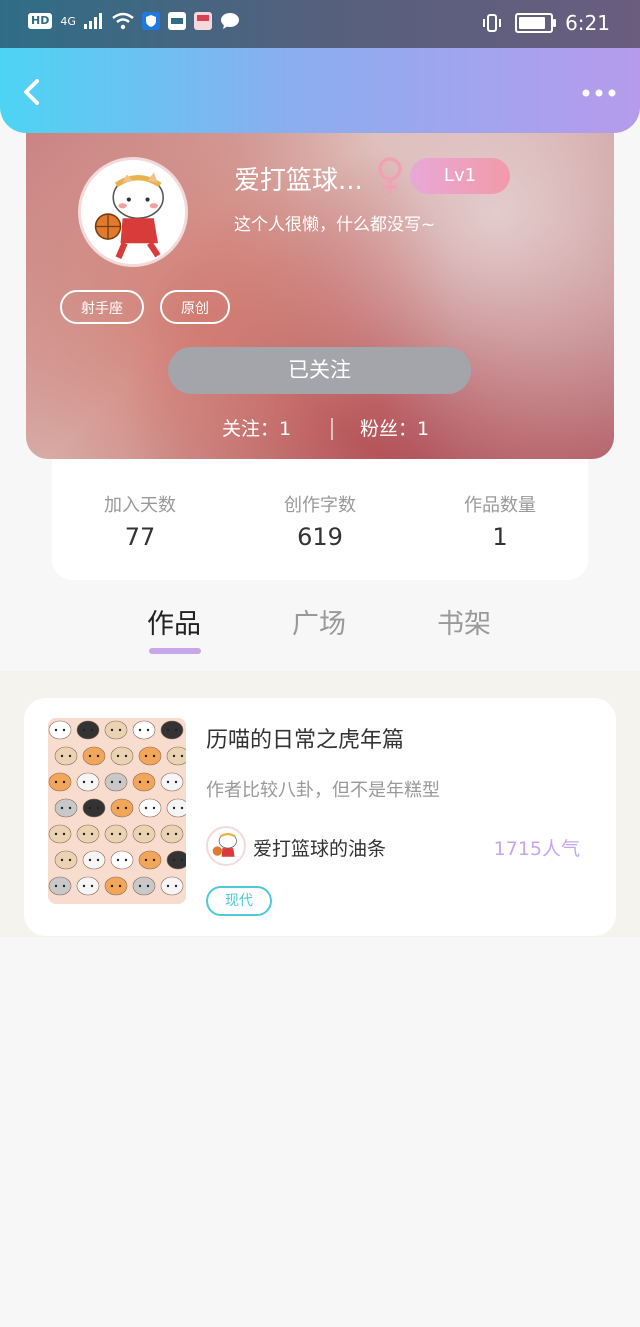  I want to click on back-button, so click(31, 95).